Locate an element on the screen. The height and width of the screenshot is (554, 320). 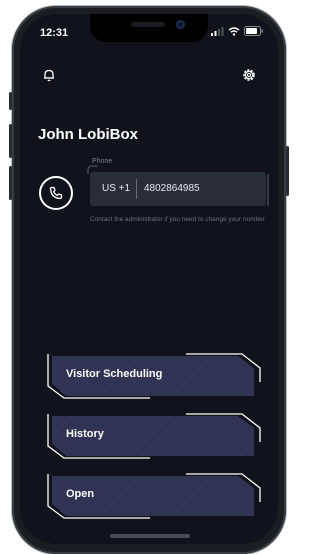
country-code: US +1 is located at coordinates (116, 188).